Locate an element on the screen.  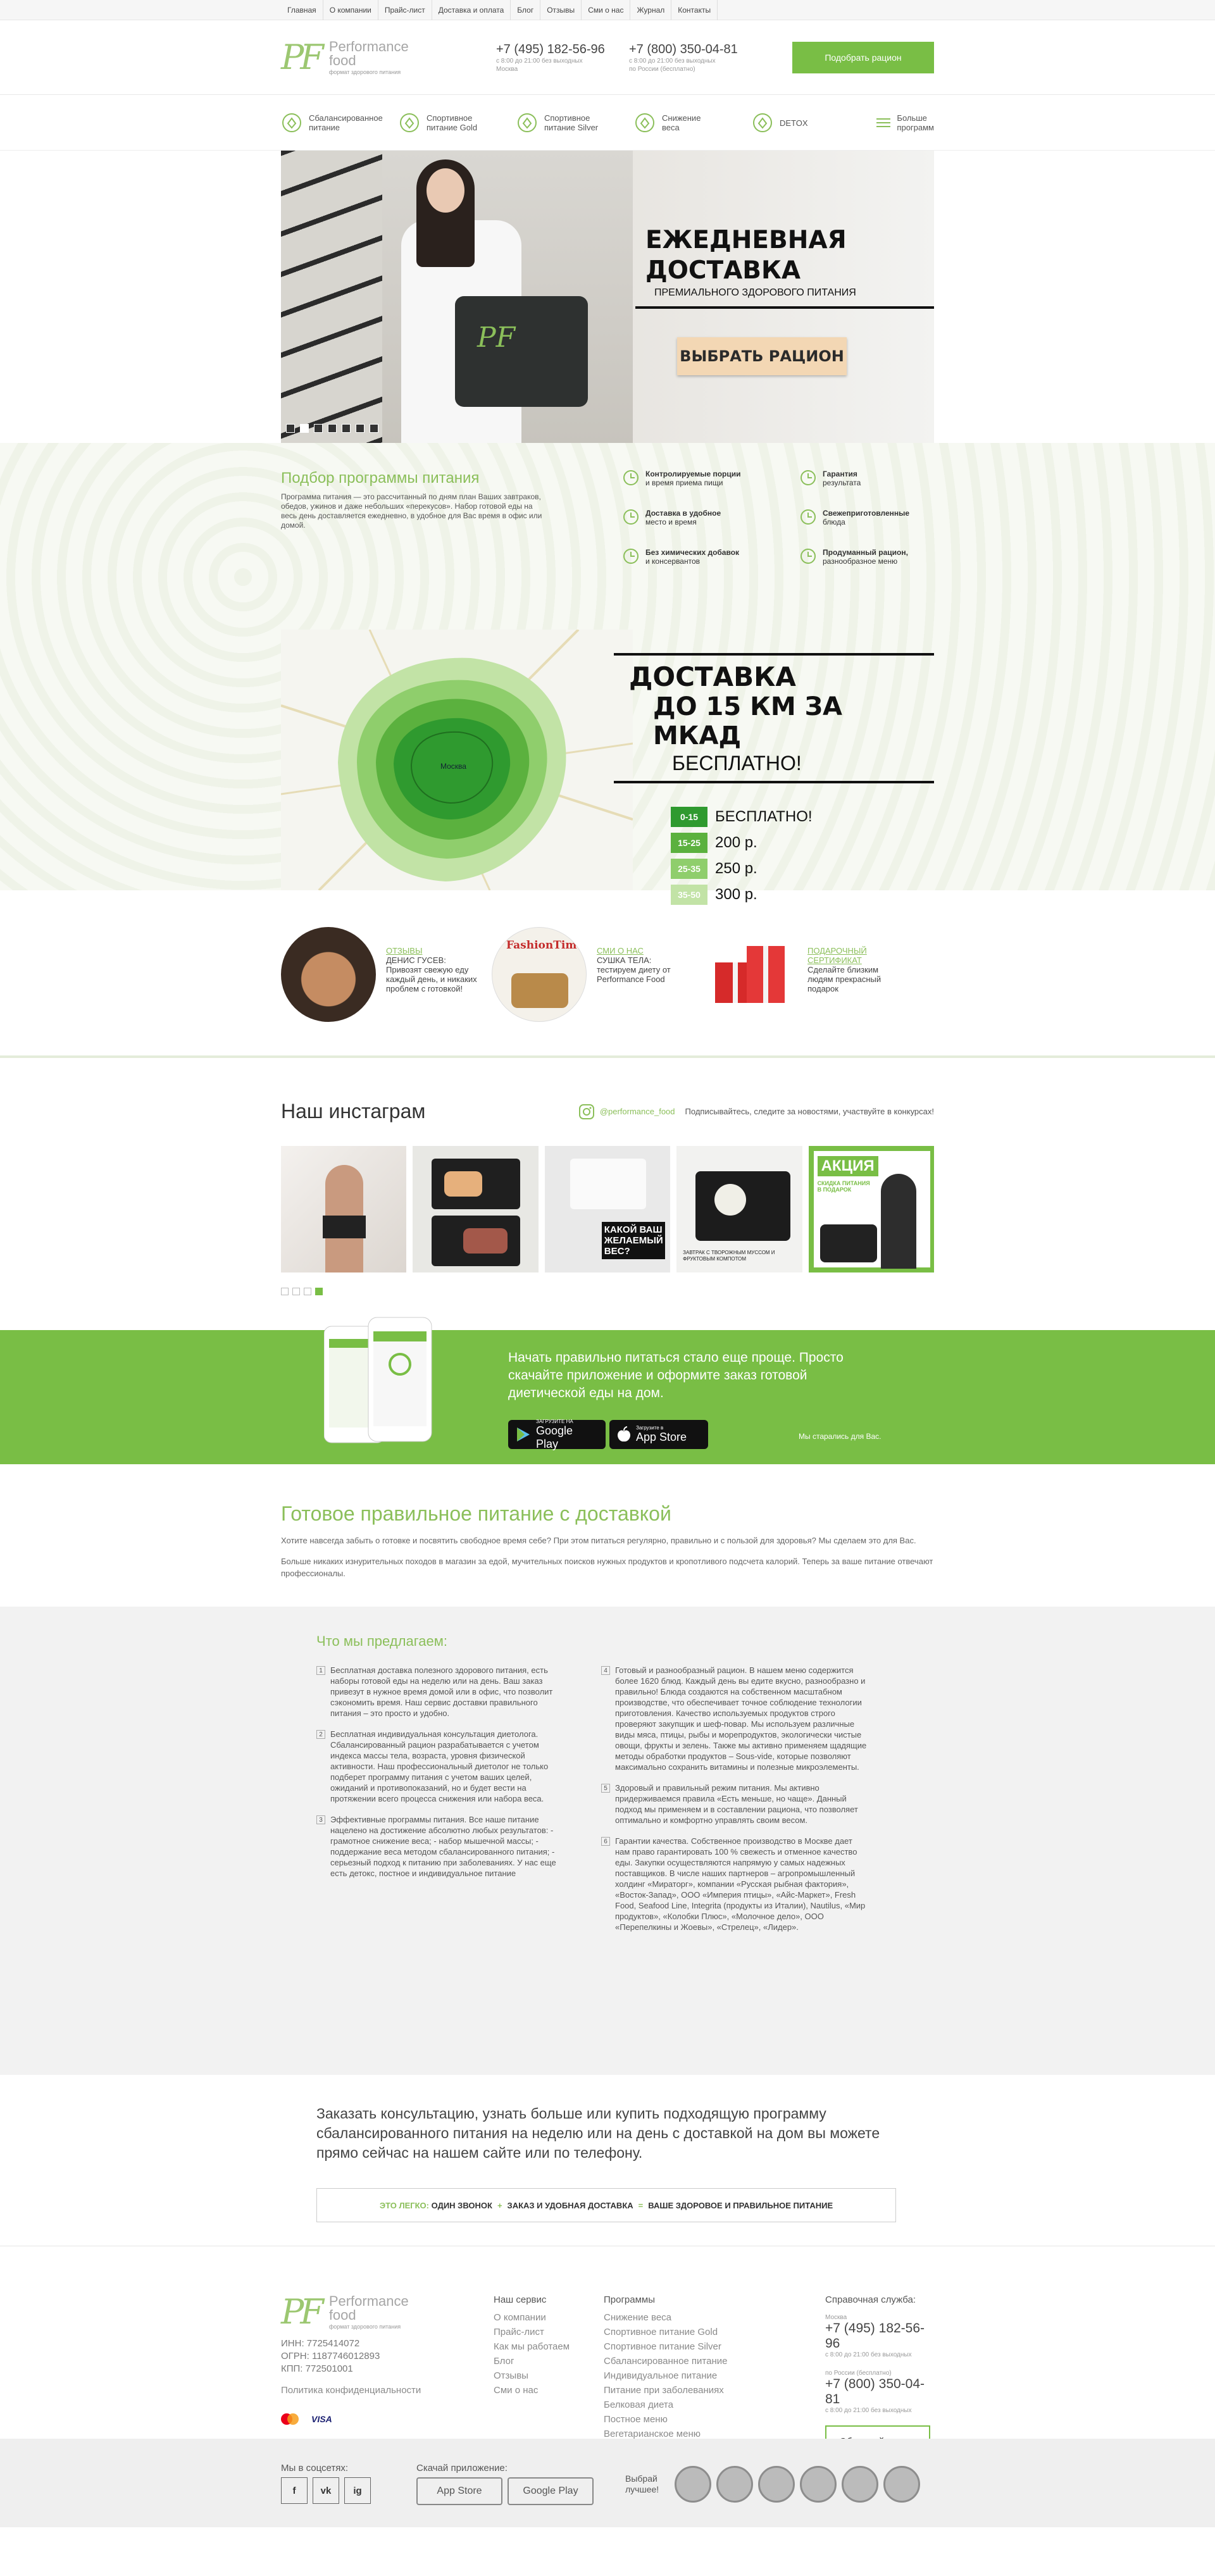
privacy-link: Политика конфиденциальности is located at coordinates (363, 2390).